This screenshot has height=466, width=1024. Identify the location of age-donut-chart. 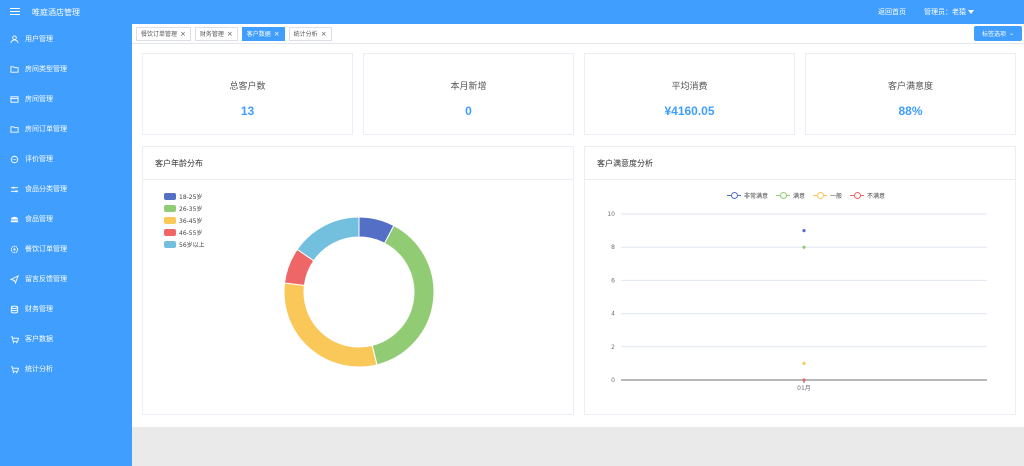
(359, 292).